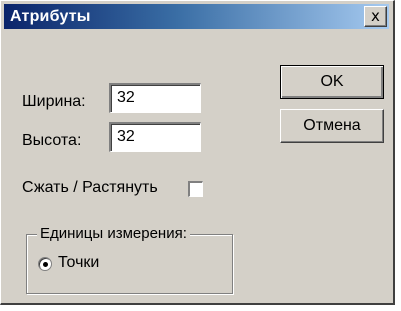 The image size is (401, 311). I want to click on close-icon: x, so click(375, 16).